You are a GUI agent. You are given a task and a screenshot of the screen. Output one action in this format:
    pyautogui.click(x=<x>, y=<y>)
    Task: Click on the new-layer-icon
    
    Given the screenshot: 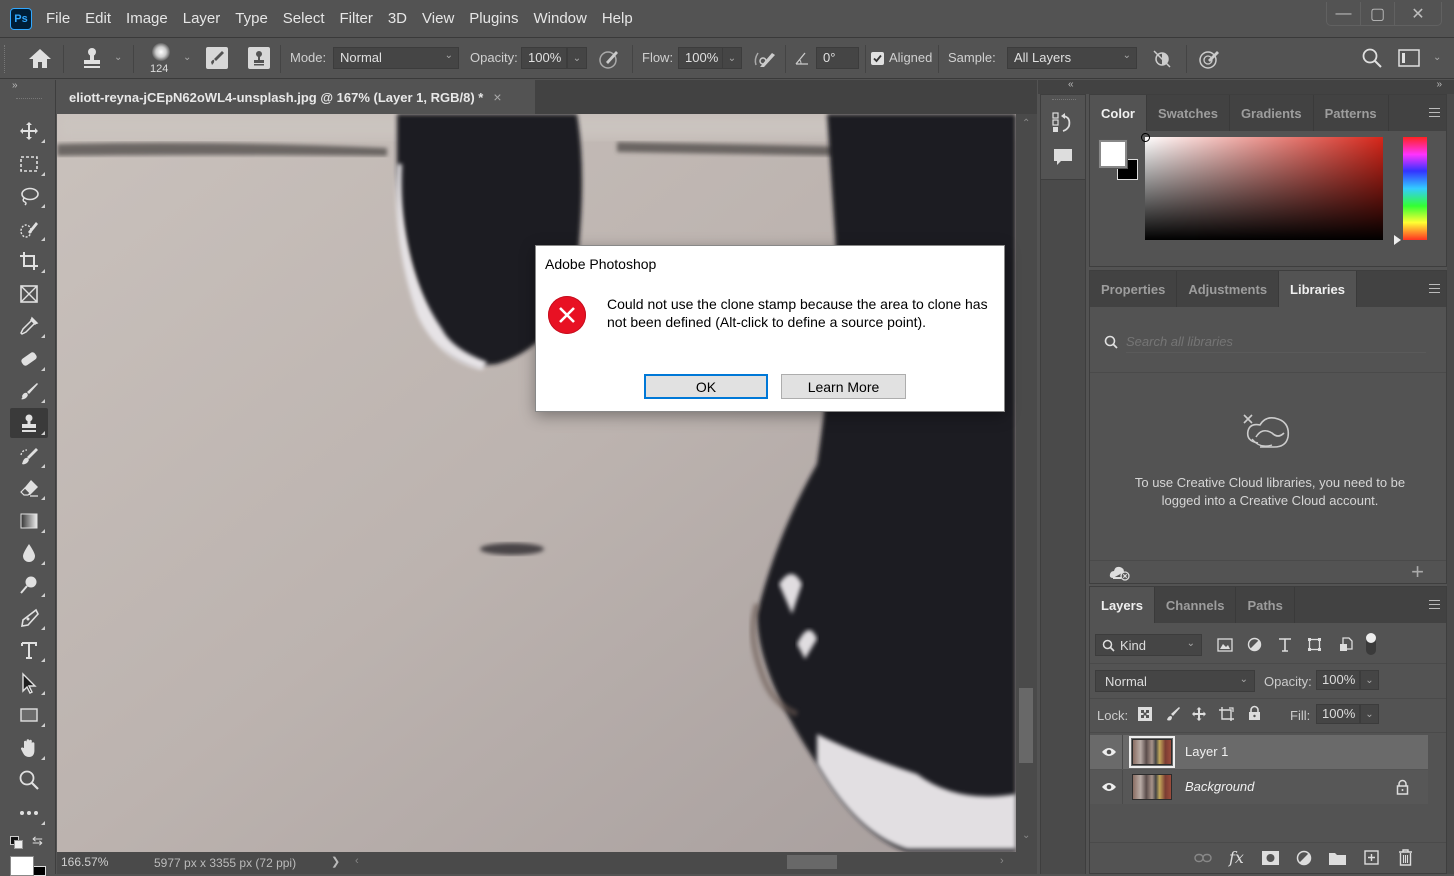 What is the action you would take?
    pyautogui.click(x=1371, y=857)
    